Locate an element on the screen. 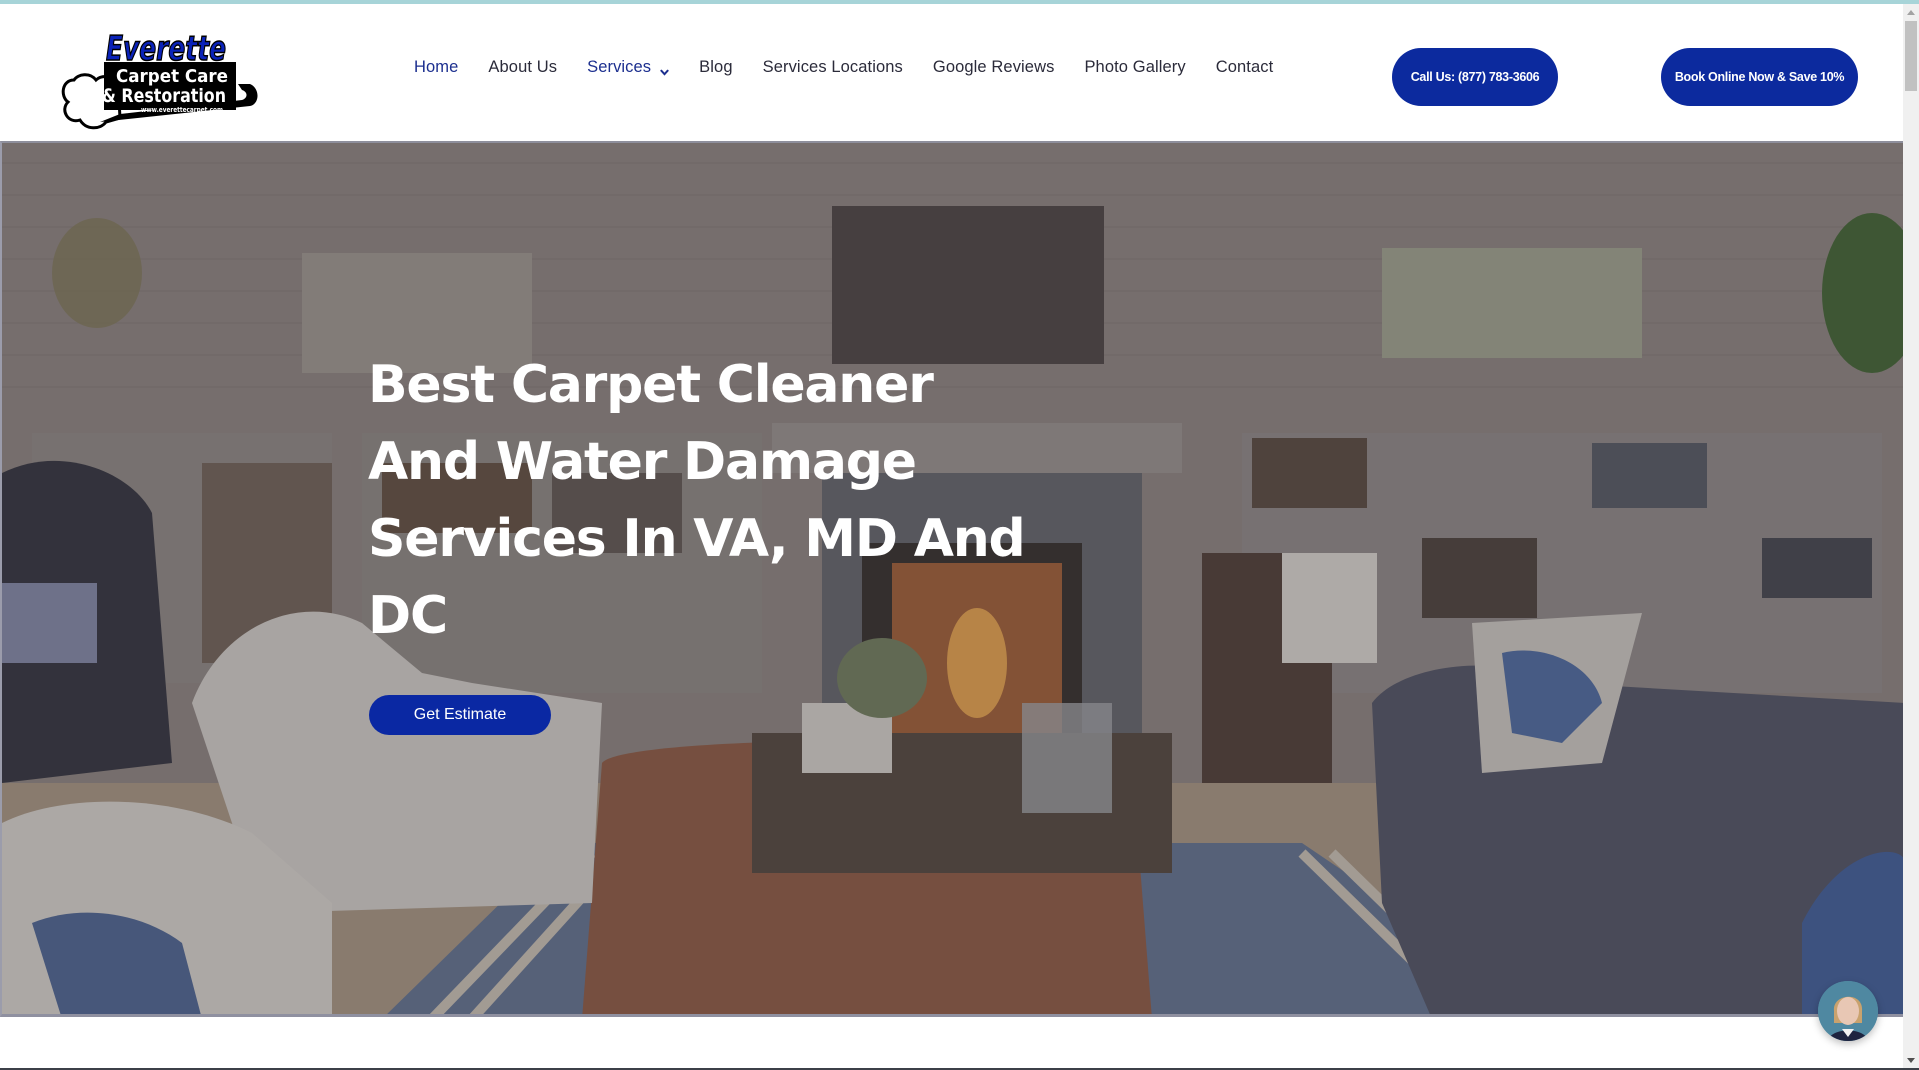  nav-home: Home is located at coordinates (436, 67).